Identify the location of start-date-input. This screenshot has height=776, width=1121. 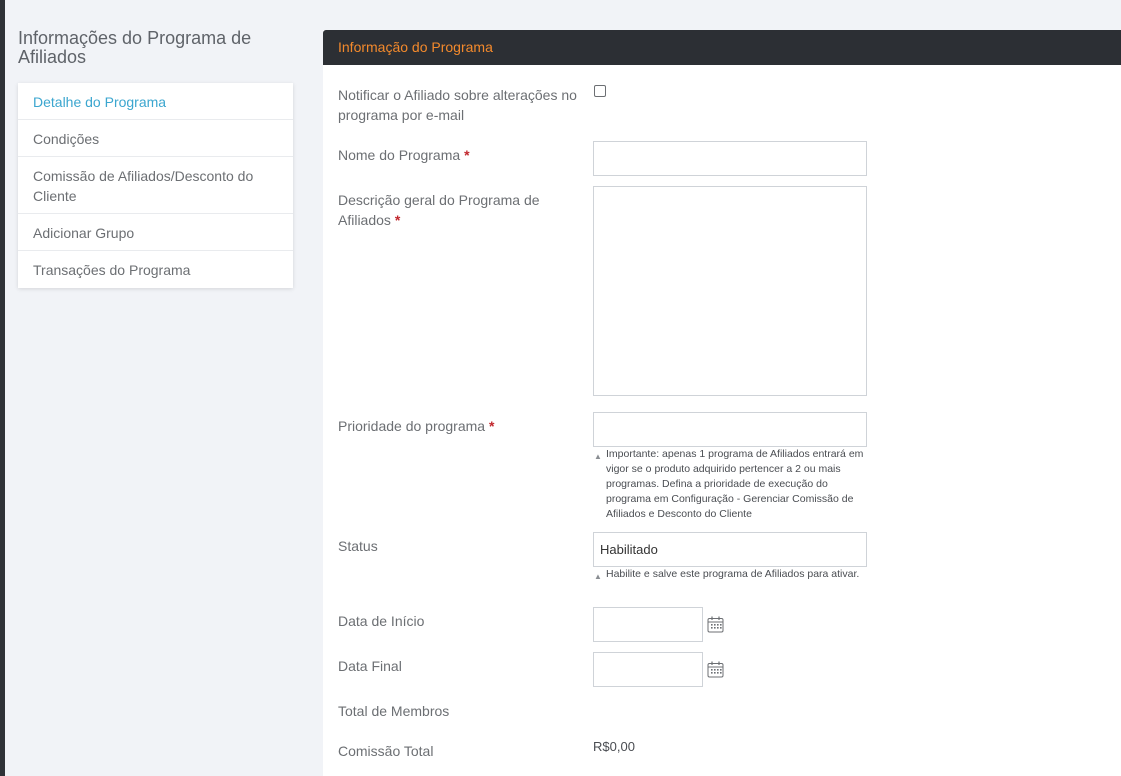
(648, 624).